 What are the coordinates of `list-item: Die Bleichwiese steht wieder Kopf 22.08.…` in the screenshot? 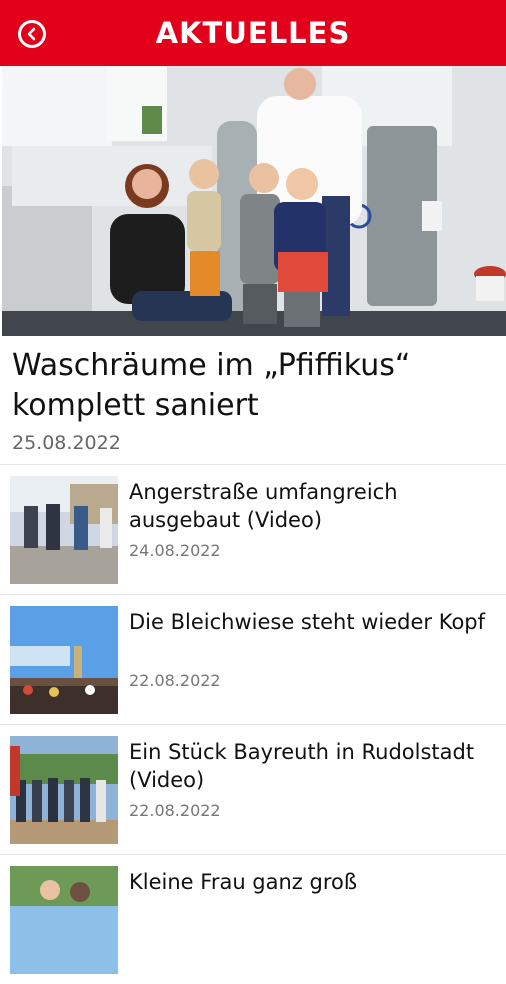 It's located at (253, 659).